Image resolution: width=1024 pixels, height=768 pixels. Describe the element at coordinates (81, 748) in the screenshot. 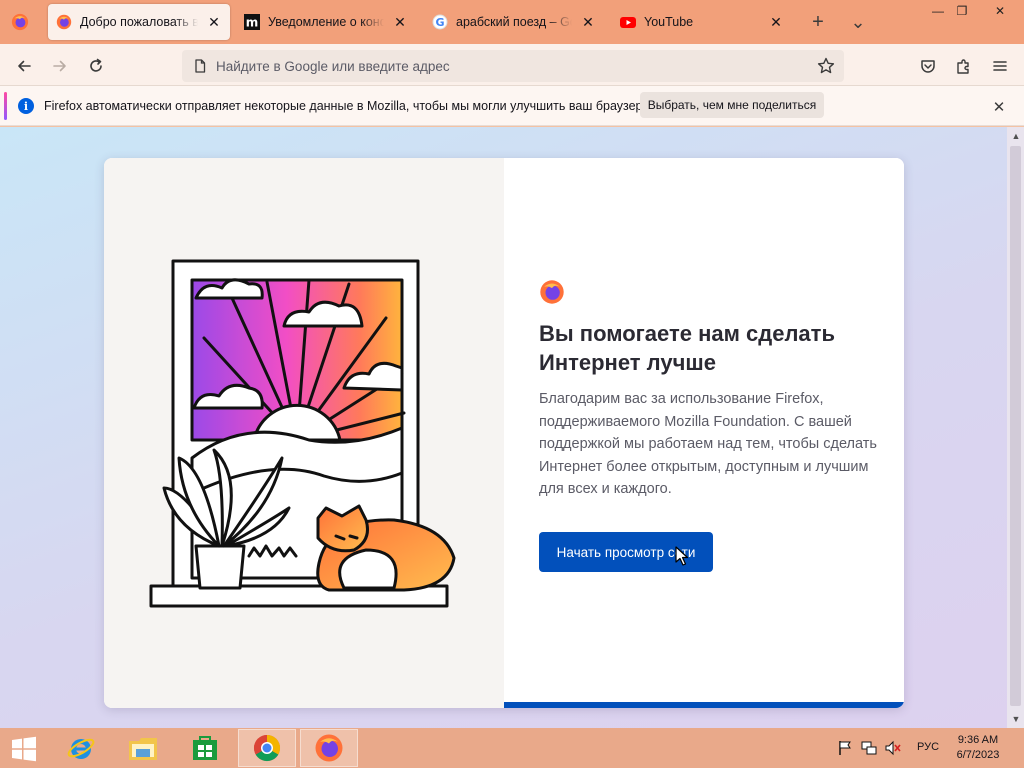

I see `internet-explorer-icon` at that location.